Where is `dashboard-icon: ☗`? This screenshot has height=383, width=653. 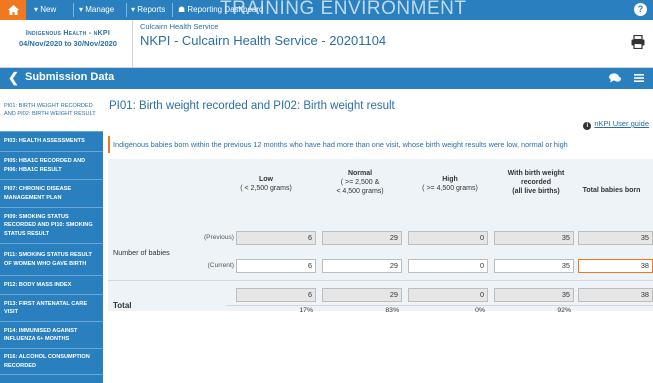 dashboard-icon: ☗ is located at coordinates (182, 9).